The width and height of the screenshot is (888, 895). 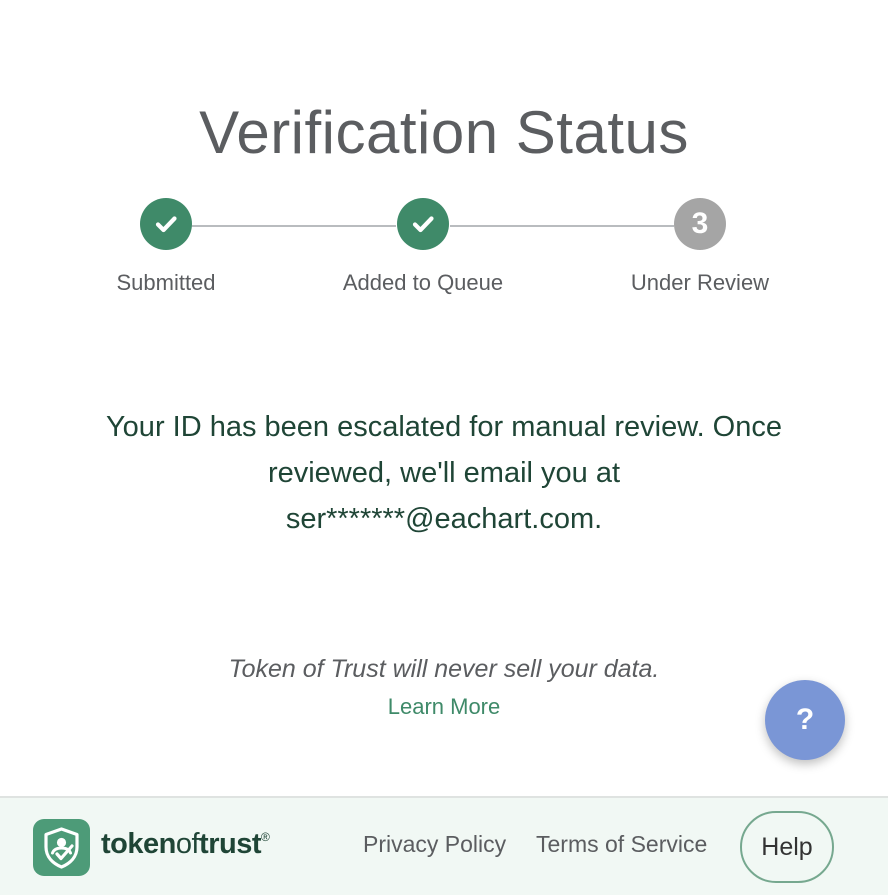 What do you see at coordinates (423, 224) in the screenshot?
I see `step-2-check-icon` at bounding box center [423, 224].